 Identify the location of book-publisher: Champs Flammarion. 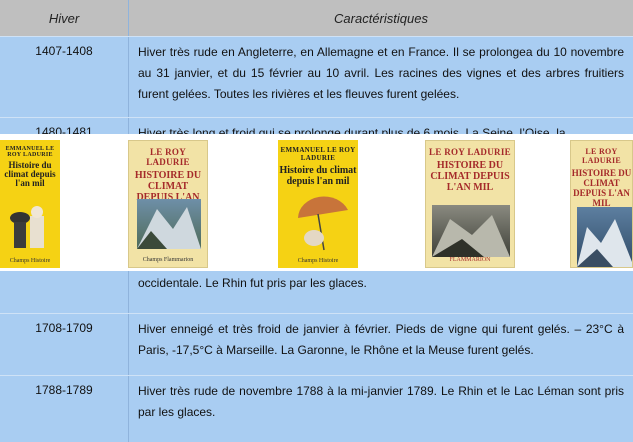
(168, 260).